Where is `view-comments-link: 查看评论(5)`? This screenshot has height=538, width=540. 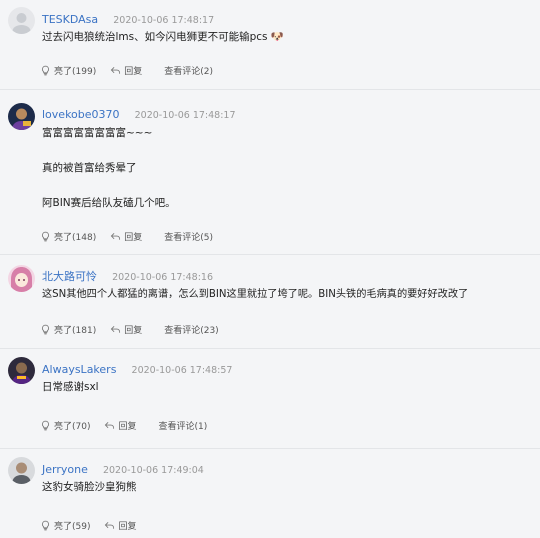
view-comments-link: 查看评论(5) is located at coordinates (188, 236).